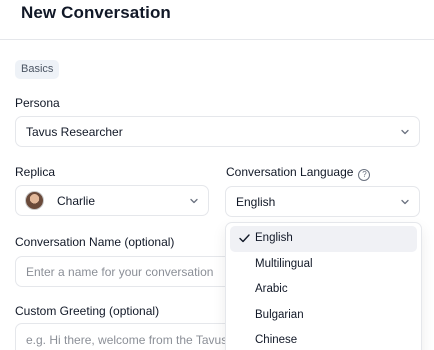 The width and height of the screenshot is (434, 350). I want to click on language-label-row: Conversation Language?, so click(298, 173).